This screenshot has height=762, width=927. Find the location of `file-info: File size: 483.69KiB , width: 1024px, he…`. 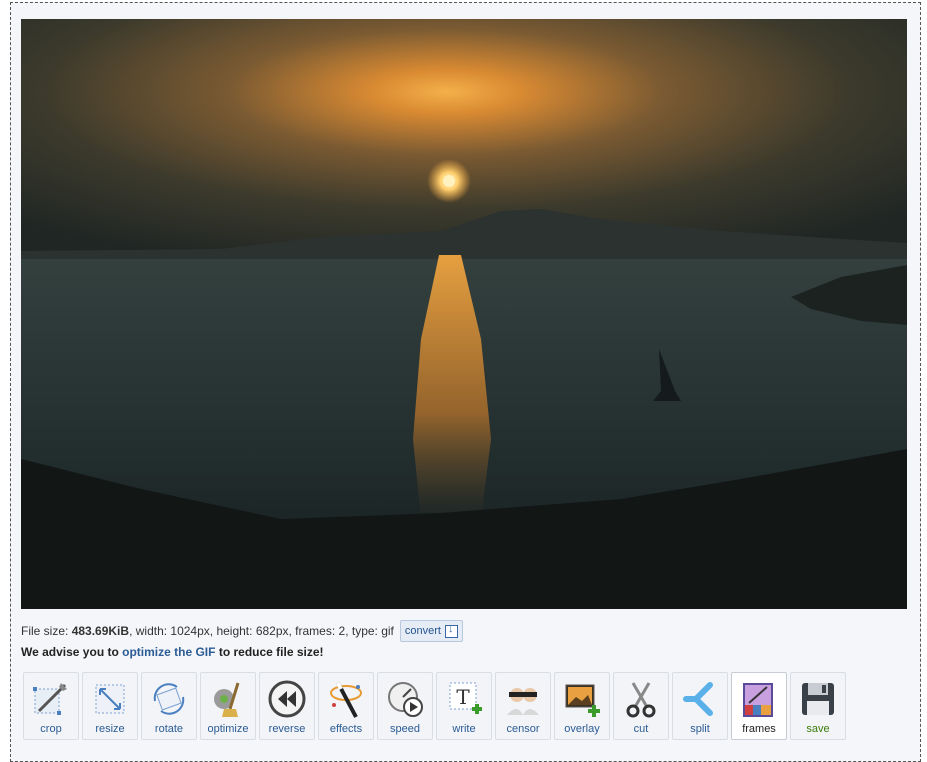

file-info: File size: 483.69KiB , width: 1024px, he… is located at coordinates (242, 631).